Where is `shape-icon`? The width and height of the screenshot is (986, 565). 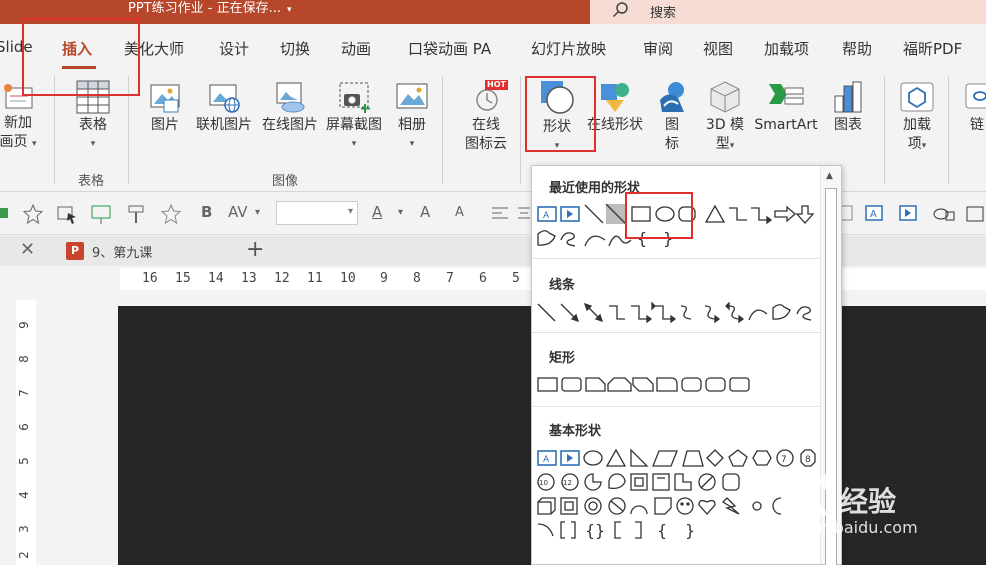 shape-icon is located at coordinates (5, 213).